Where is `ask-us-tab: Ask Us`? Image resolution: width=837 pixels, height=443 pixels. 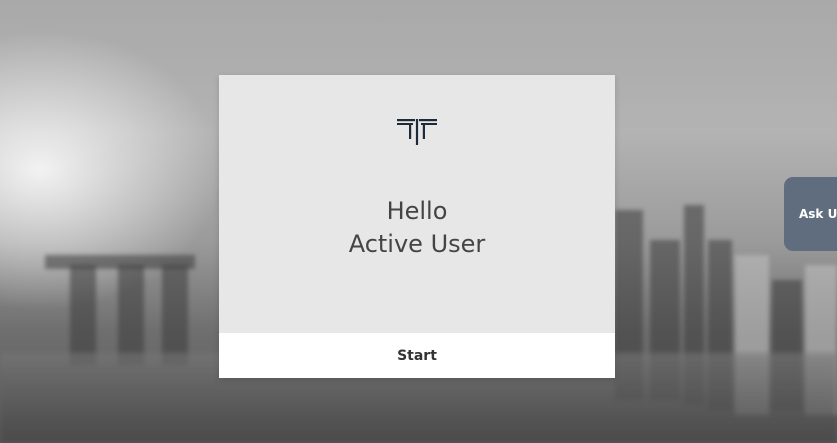 ask-us-tab: Ask Us is located at coordinates (810, 214).